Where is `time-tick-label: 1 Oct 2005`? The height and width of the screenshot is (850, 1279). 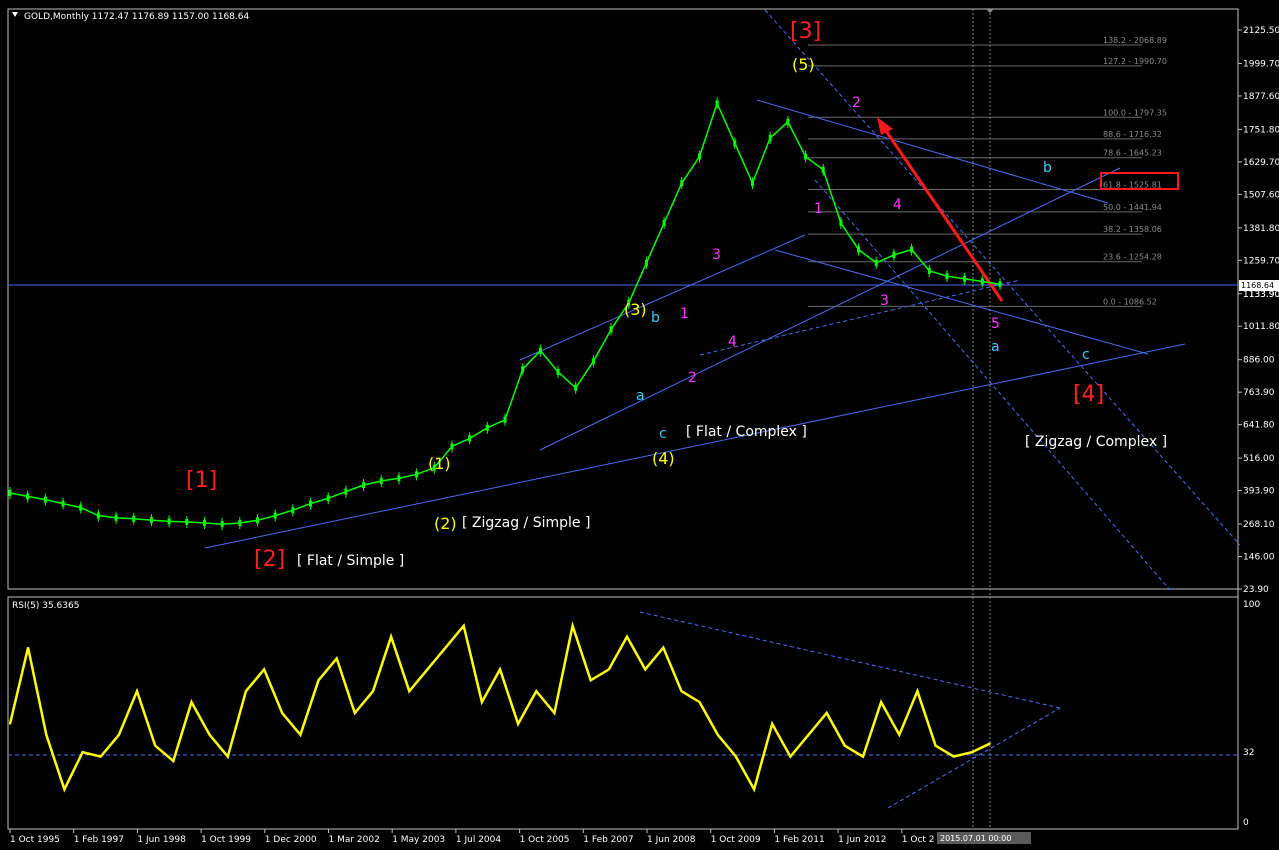 time-tick-label: 1 Oct 2005 is located at coordinates (545, 840).